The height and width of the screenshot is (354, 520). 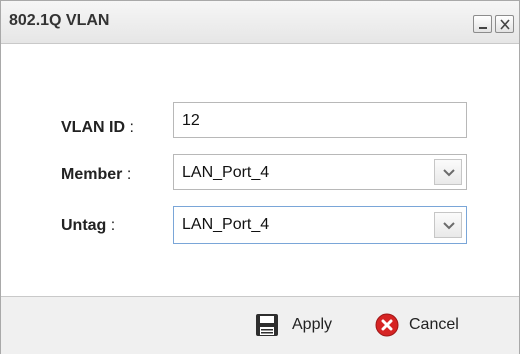 What do you see at coordinates (320, 120) in the screenshot?
I see `vlan-id-input: 12` at bounding box center [320, 120].